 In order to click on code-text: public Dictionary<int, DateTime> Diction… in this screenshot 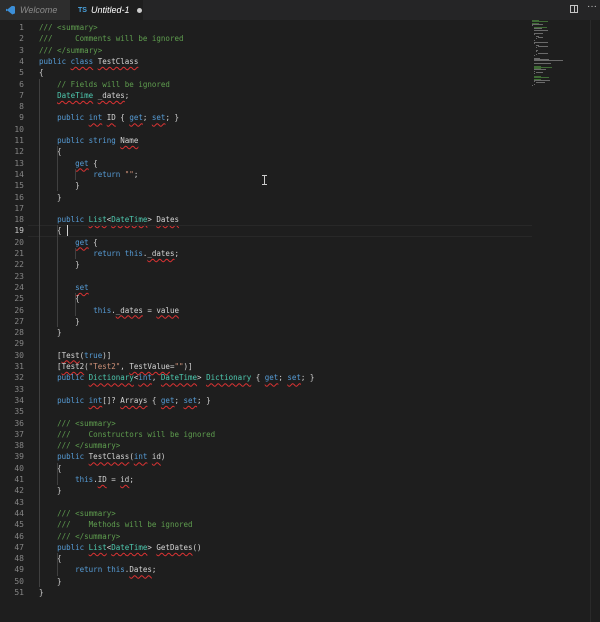, I will do `click(176, 377)`.